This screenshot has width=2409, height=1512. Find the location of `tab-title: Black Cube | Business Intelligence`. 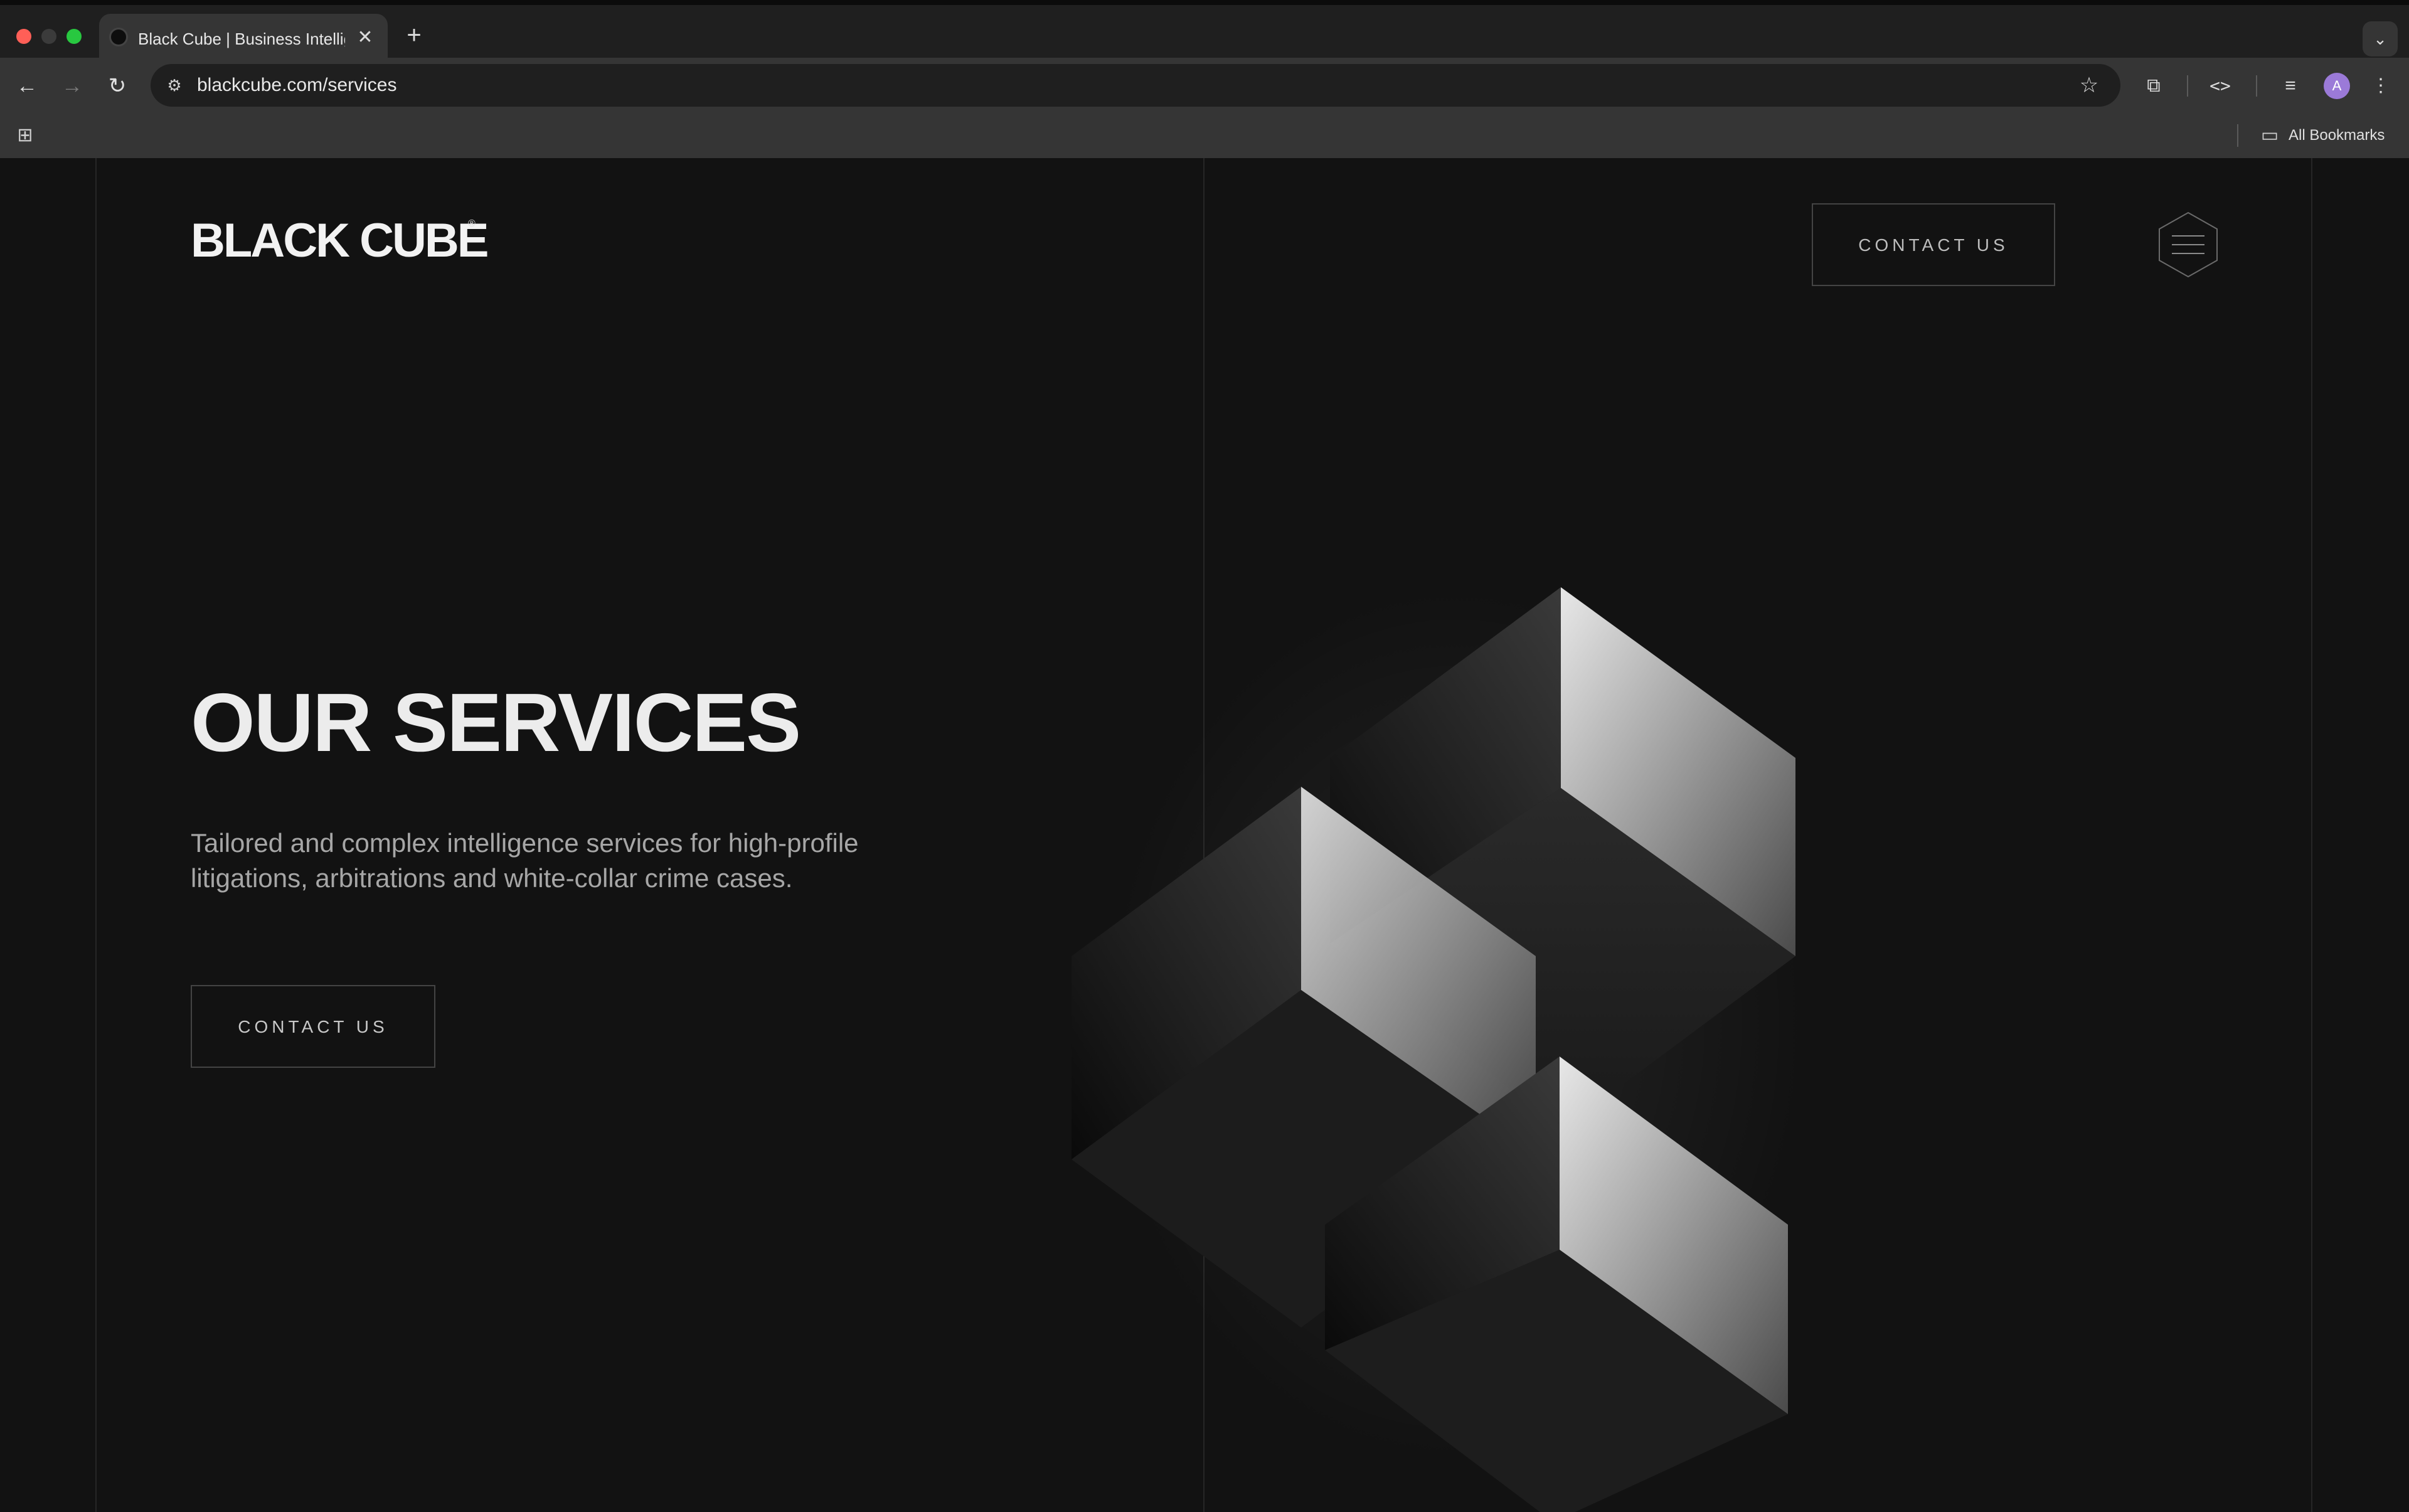

tab-title: Black Cube | Business Intelligence is located at coordinates (241, 38).